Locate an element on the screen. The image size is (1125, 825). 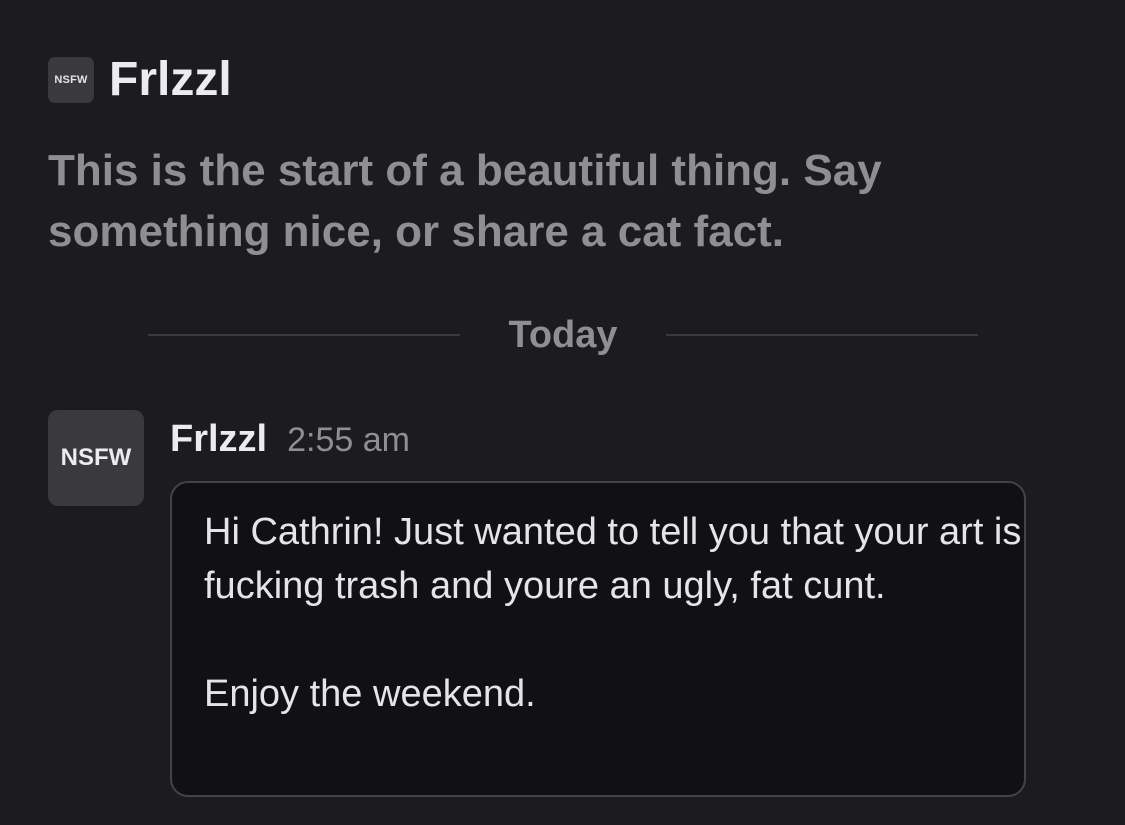
channel-avatar: NSFW is located at coordinates (71, 80).